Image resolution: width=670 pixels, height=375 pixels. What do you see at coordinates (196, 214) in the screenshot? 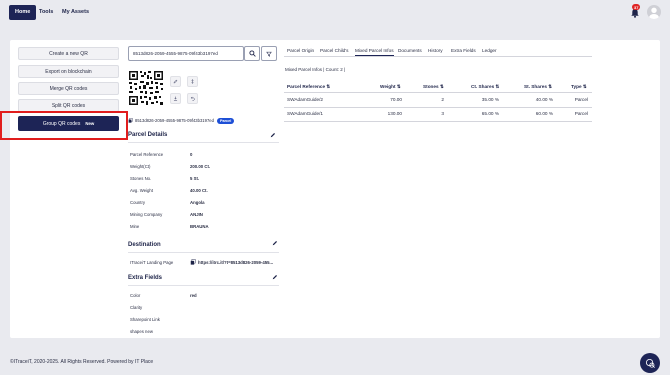
I see `parcel-detail-value: ANJIN` at bounding box center [196, 214].